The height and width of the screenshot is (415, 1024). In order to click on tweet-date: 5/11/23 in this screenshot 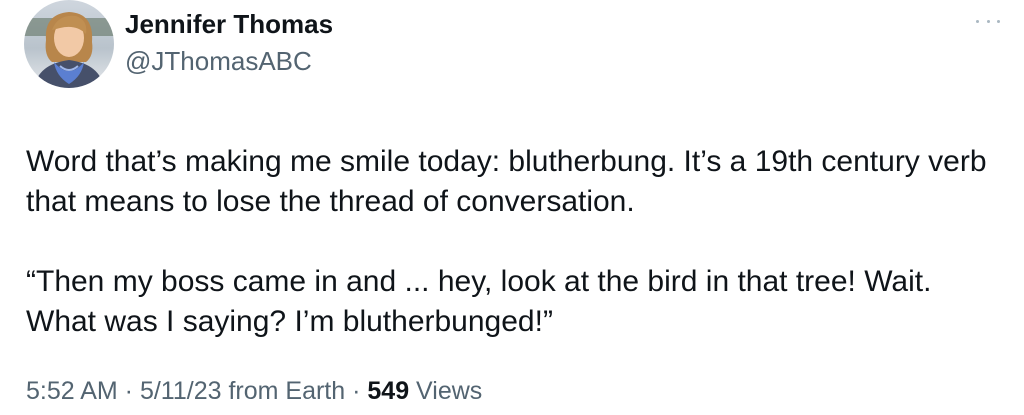, I will do `click(181, 391)`.